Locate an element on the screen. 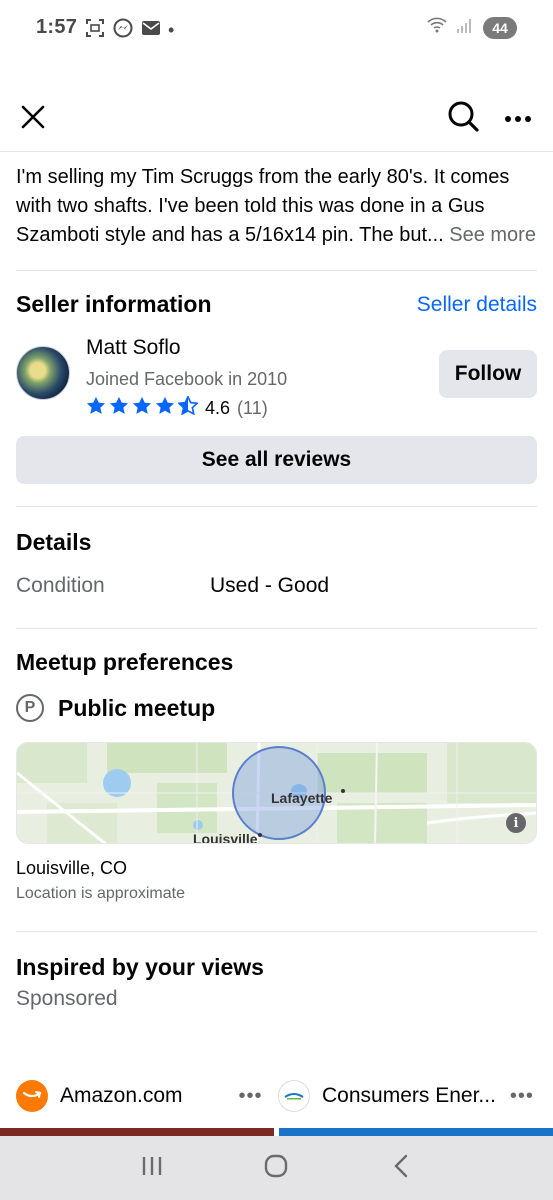  see-all-reviews-button: See all reviews is located at coordinates (276, 460).